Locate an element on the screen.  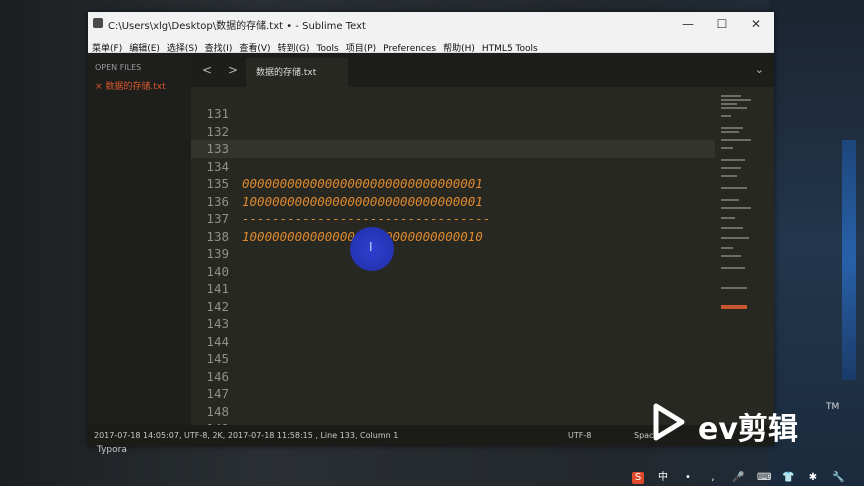
editor-line: 139 is located at coordinates (453, 254).